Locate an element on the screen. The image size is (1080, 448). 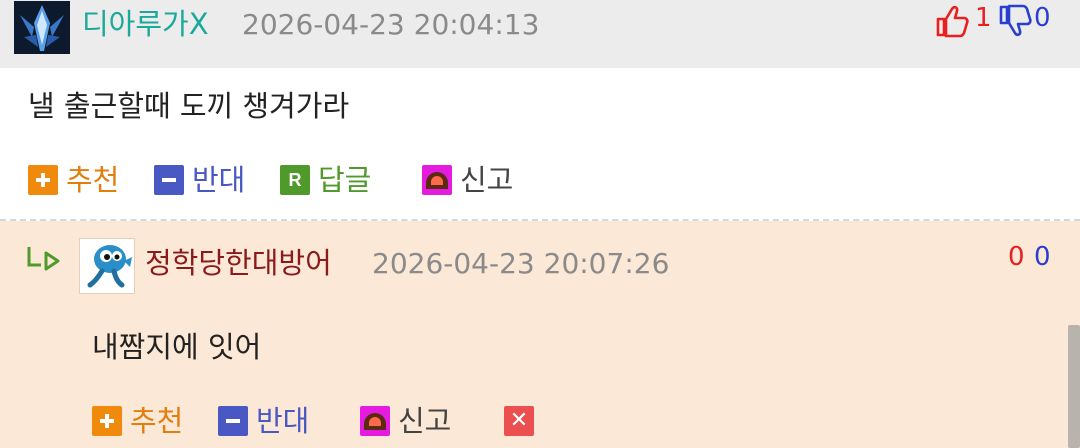
close-icon: ✕ is located at coordinates (519, 421).